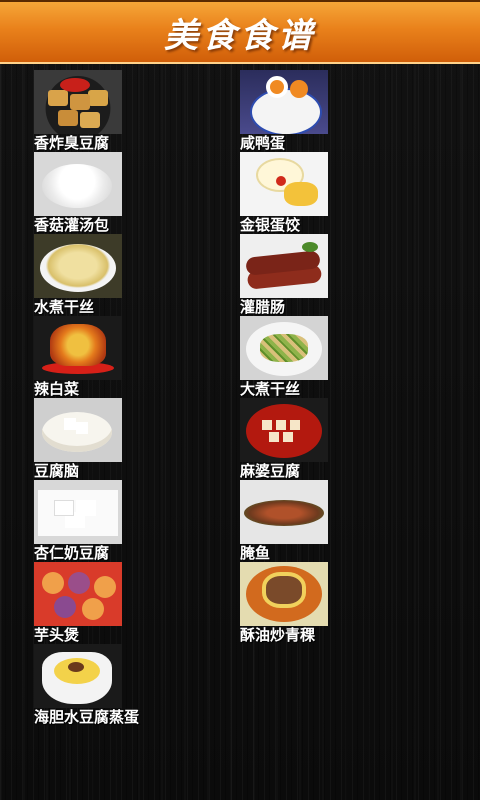 The image size is (480, 800). I want to click on recipe-item: 海胆水豆腐蒸蛋, so click(134, 685).